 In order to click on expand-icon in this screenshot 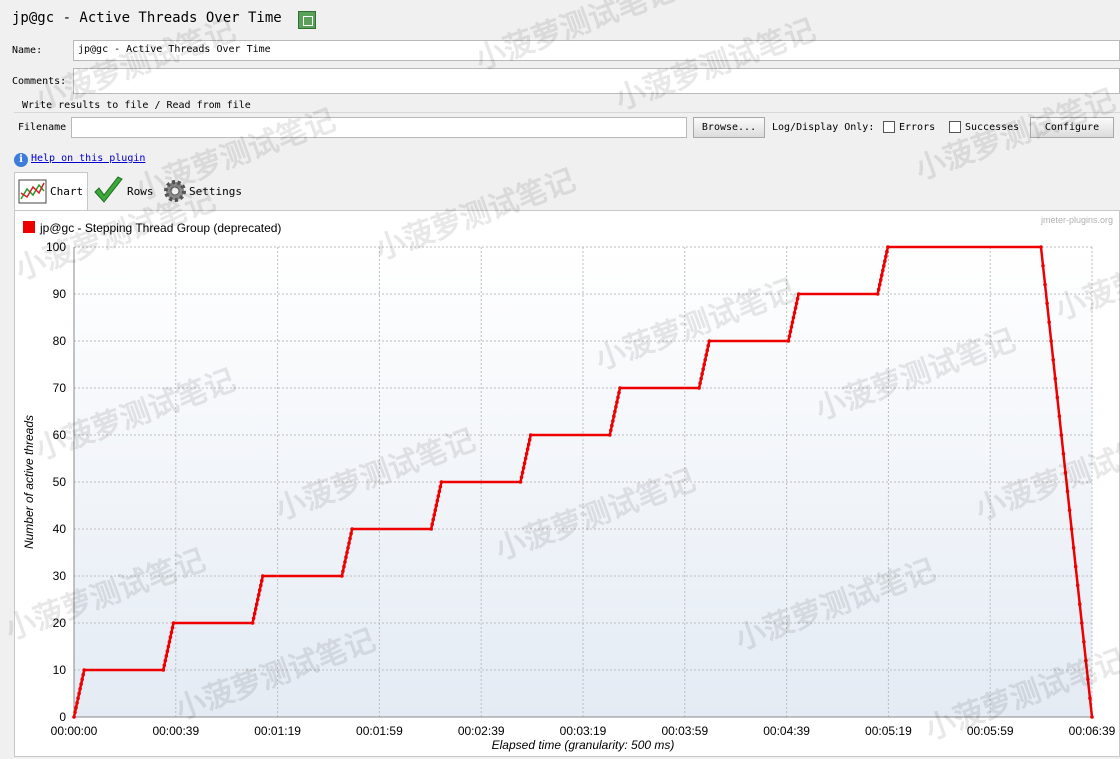, I will do `click(307, 20)`.